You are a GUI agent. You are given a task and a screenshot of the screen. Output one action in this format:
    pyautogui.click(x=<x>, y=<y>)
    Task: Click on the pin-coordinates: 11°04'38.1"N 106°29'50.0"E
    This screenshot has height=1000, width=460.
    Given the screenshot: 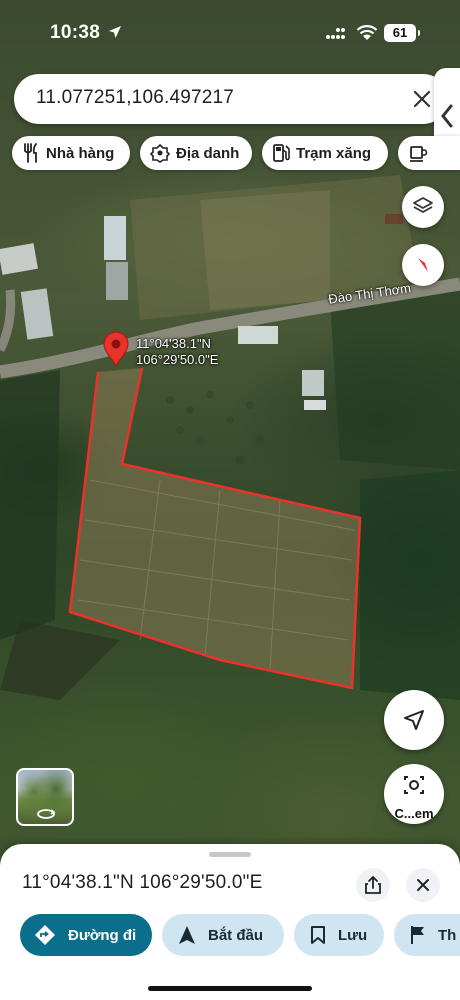 What is the action you would take?
    pyautogui.click(x=177, y=352)
    